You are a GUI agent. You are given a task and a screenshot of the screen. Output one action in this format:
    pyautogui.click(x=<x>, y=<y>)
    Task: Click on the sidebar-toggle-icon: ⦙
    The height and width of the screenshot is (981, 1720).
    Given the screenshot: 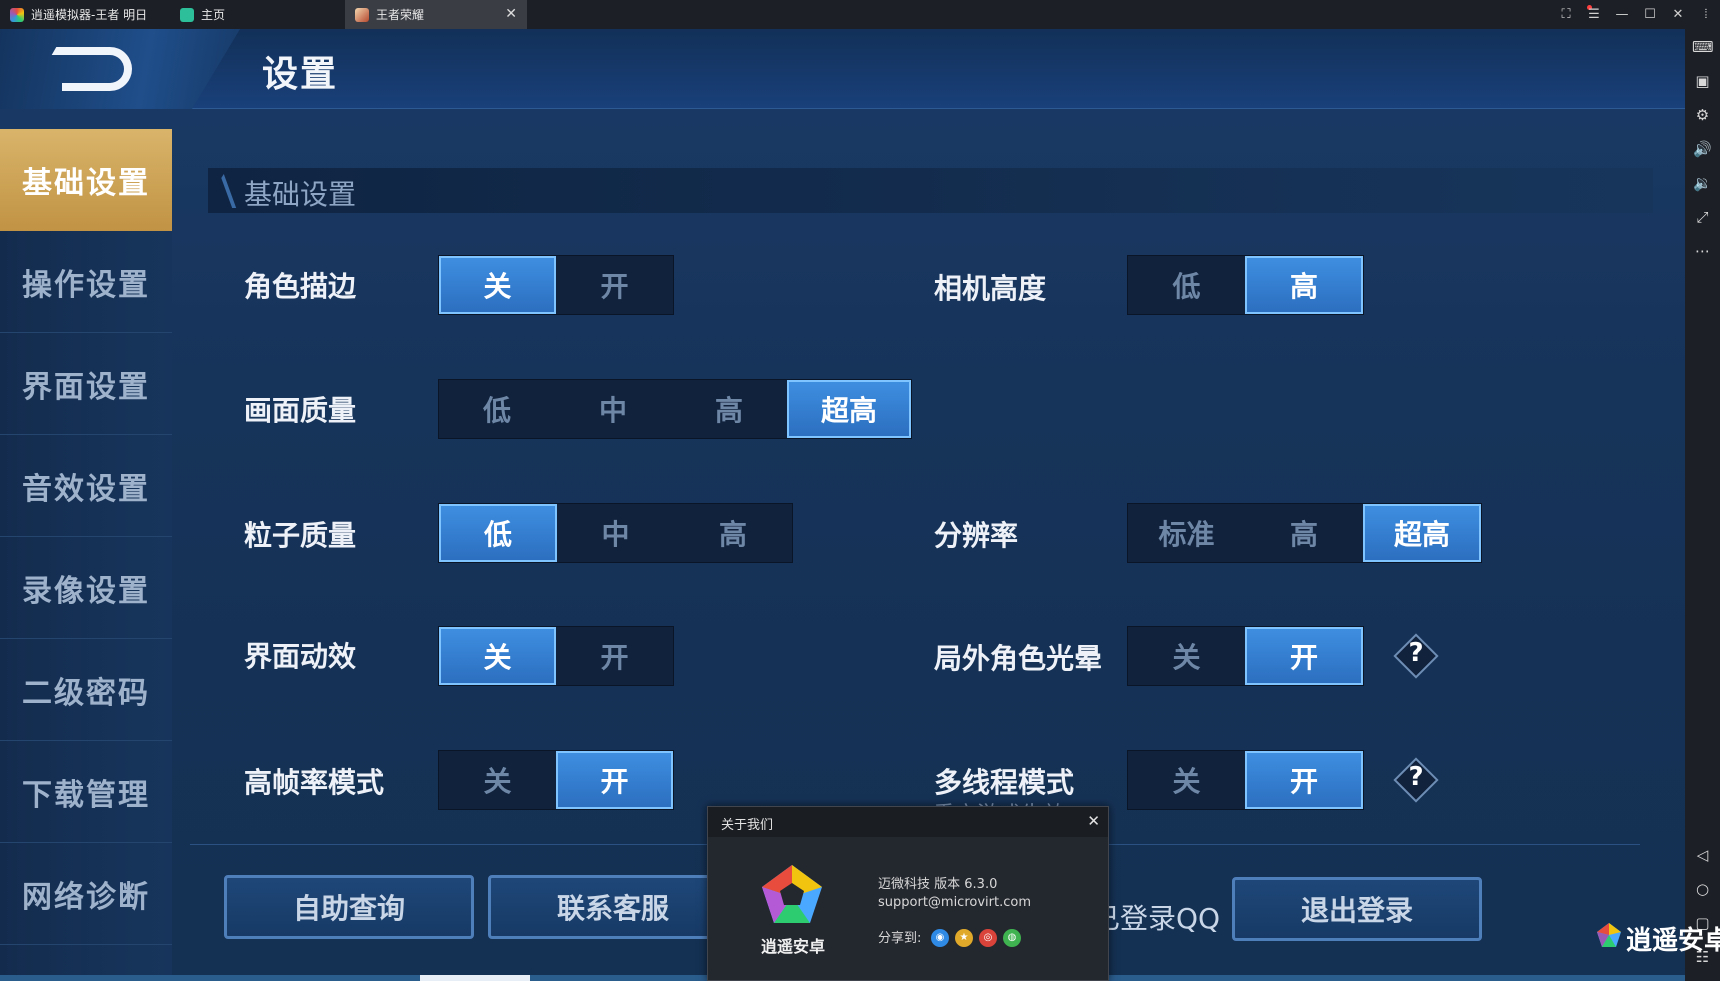 What is the action you would take?
    pyautogui.click(x=1706, y=14)
    